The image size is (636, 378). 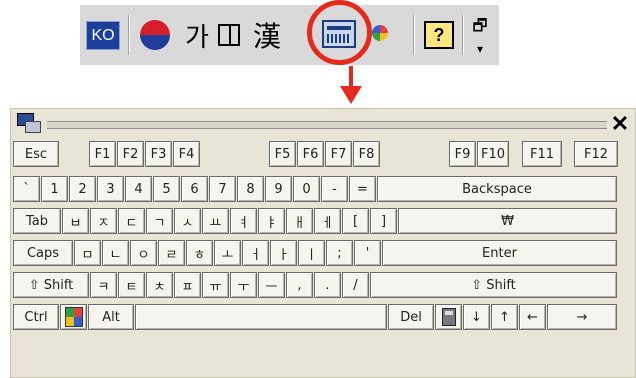 What do you see at coordinates (384, 35) in the screenshot?
I see `ime-pad-icon` at bounding box center [384, 35].